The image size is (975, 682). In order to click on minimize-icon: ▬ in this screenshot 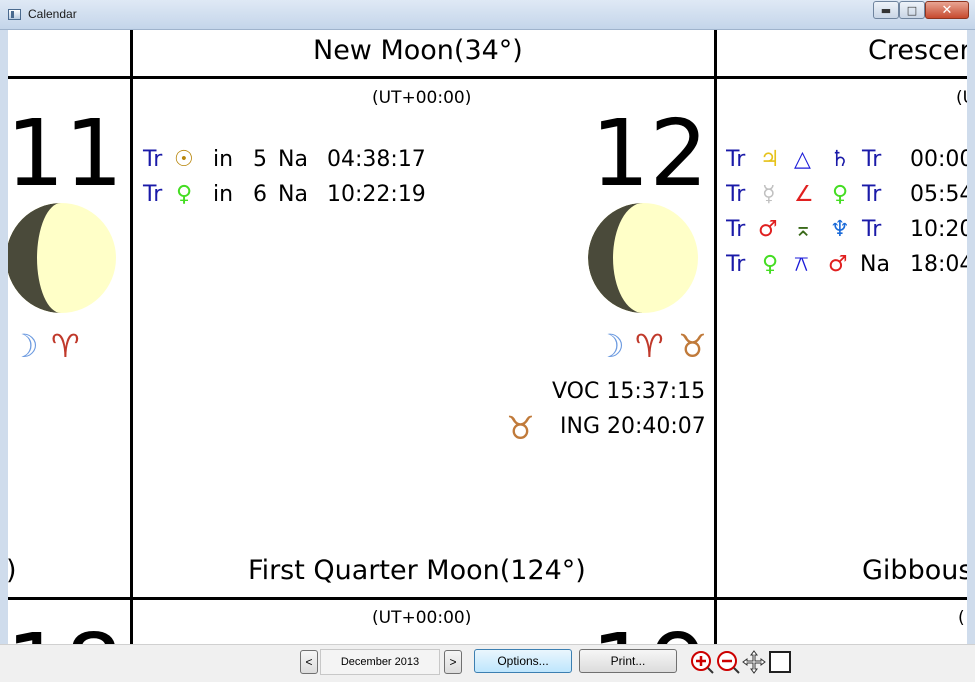, I will do `click(886, 10)`.